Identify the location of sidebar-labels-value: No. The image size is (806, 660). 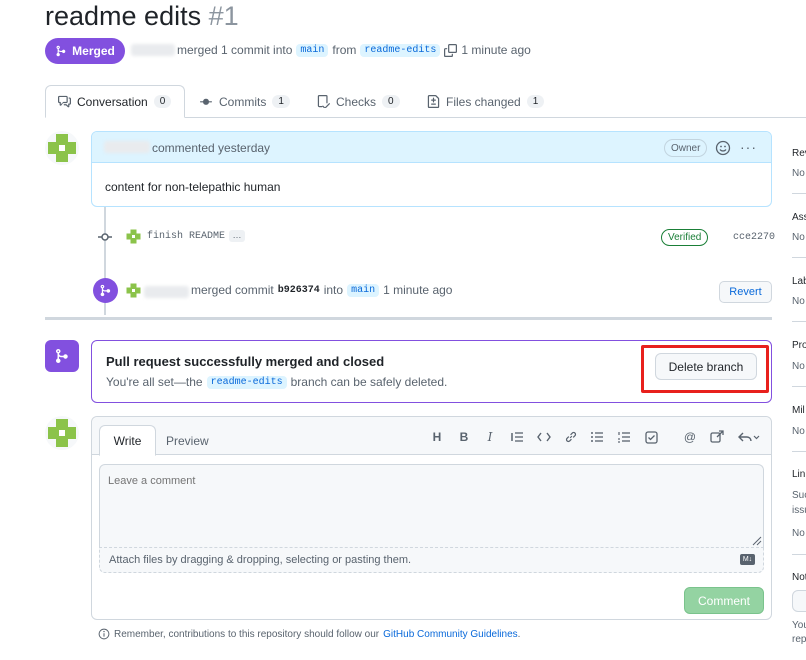
(798, 301).